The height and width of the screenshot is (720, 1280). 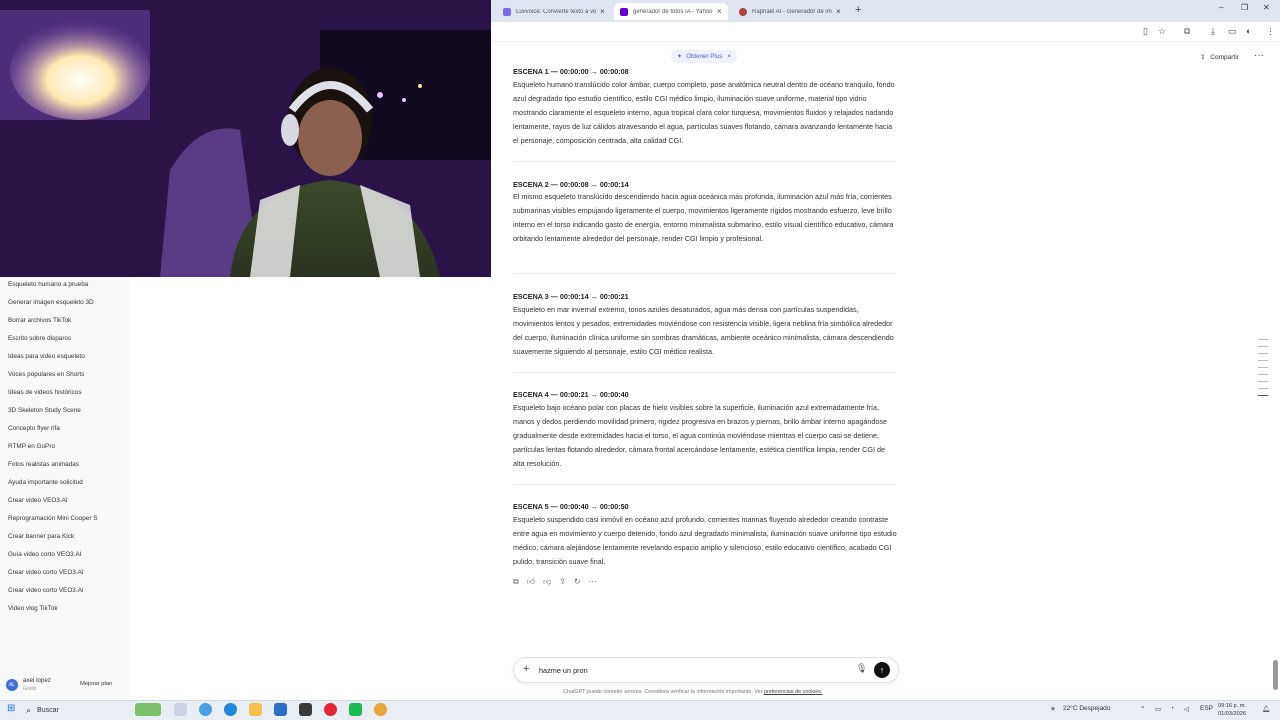 I want to click on download-icon: ⤓, so click(x=1213, y=31).